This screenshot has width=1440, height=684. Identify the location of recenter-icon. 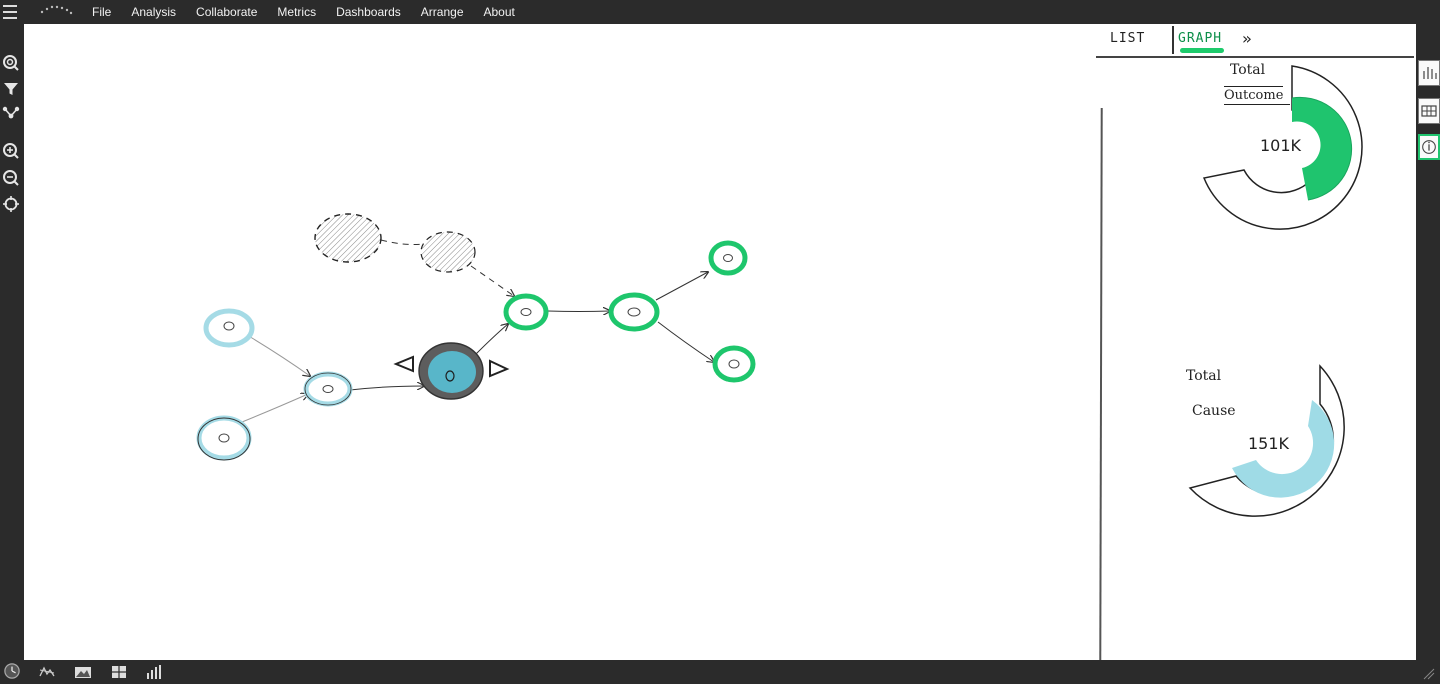
(11, 204).